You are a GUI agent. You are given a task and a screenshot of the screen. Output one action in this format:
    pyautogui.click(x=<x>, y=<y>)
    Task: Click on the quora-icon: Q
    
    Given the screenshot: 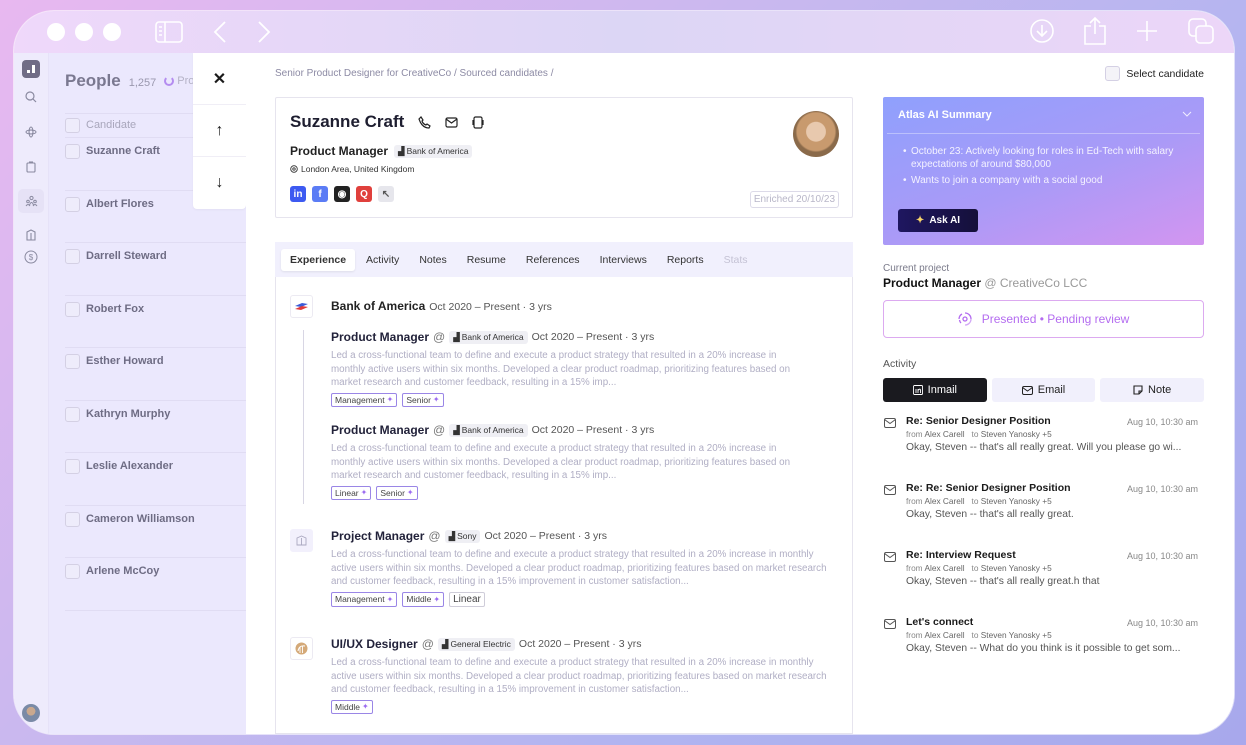 What is the action you would take?
    pyautogui.click(x=364, y=194)
    